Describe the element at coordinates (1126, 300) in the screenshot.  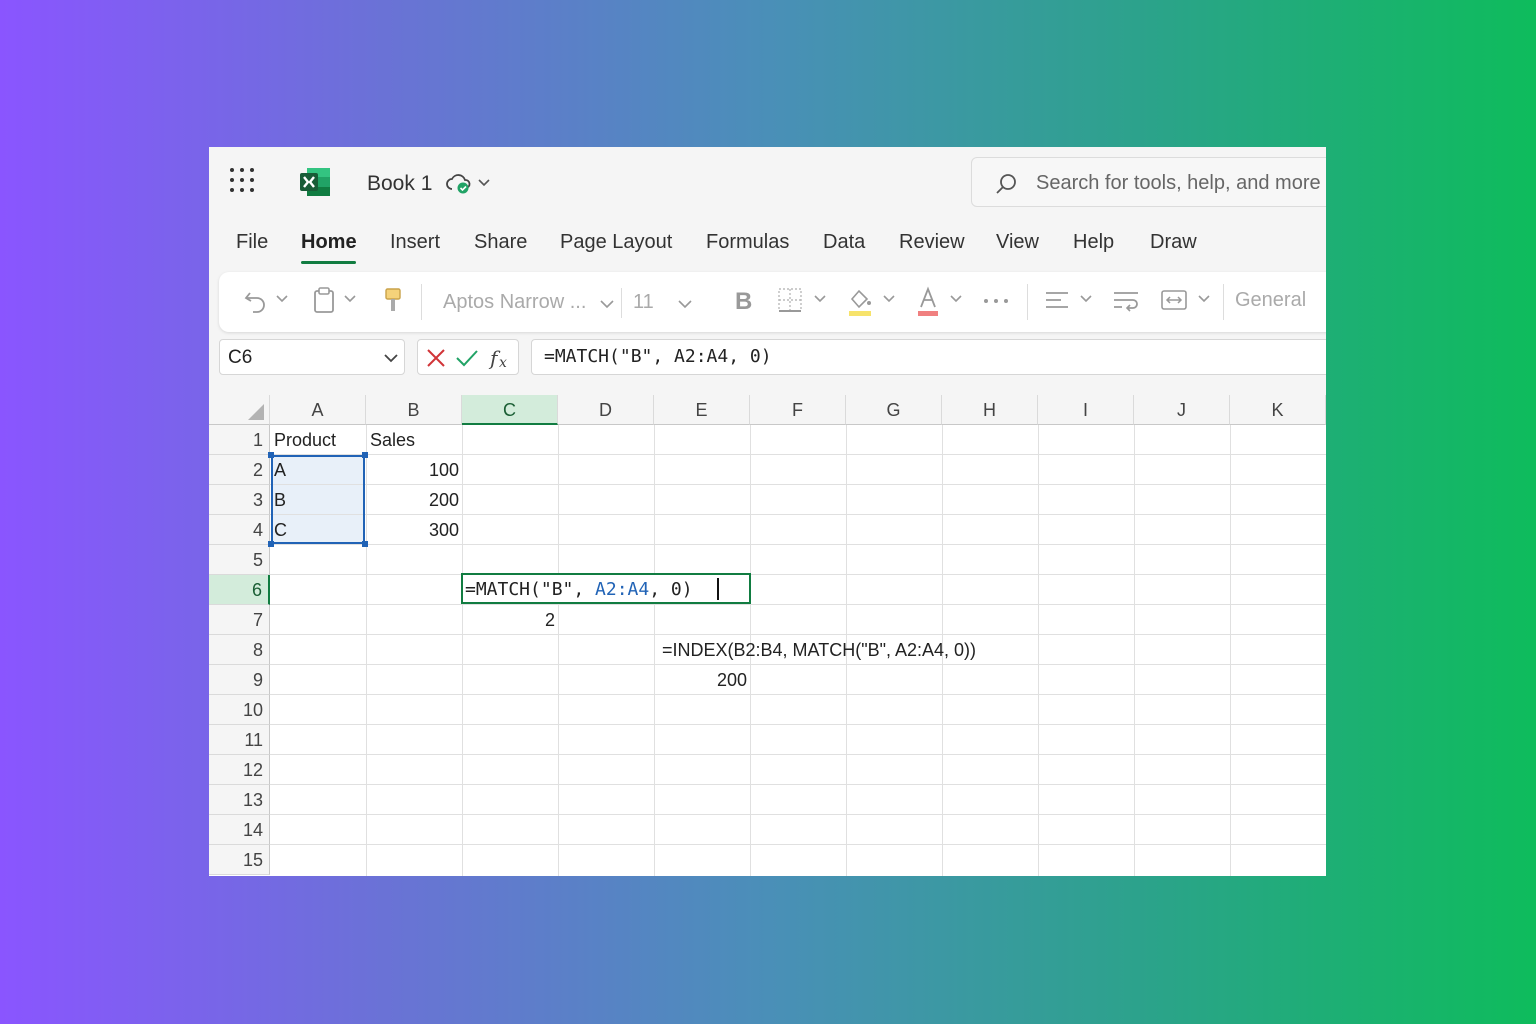
I see `wrap-text-icon` at that location.